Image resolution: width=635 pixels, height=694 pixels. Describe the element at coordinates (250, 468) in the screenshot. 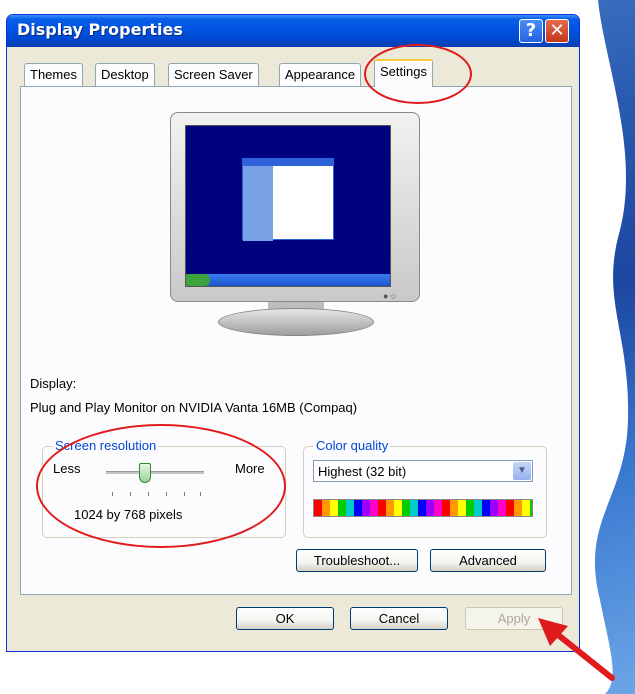

I see `resolution-more-label: More` at that location.